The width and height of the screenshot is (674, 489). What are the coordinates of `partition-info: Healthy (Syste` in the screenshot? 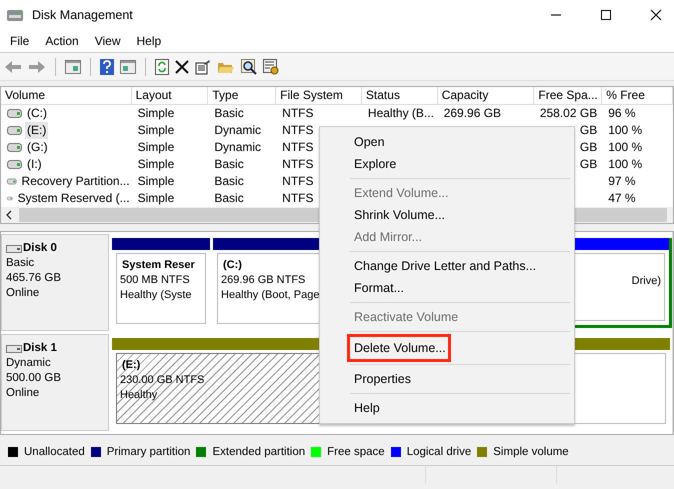 It's located at (156, 295).